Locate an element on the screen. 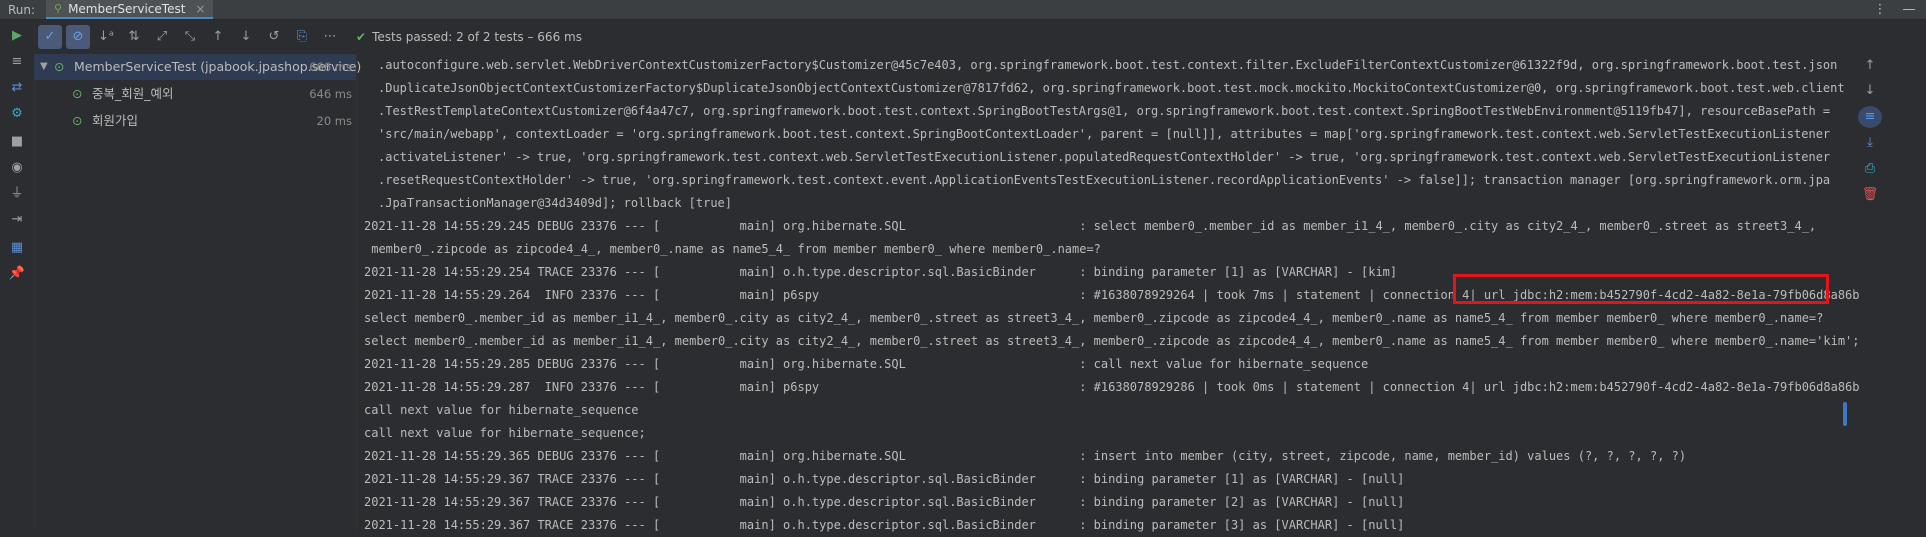 This screenshot has width=1926, height=537. layout-icon: ▦ is located at coordinates (17, 248).